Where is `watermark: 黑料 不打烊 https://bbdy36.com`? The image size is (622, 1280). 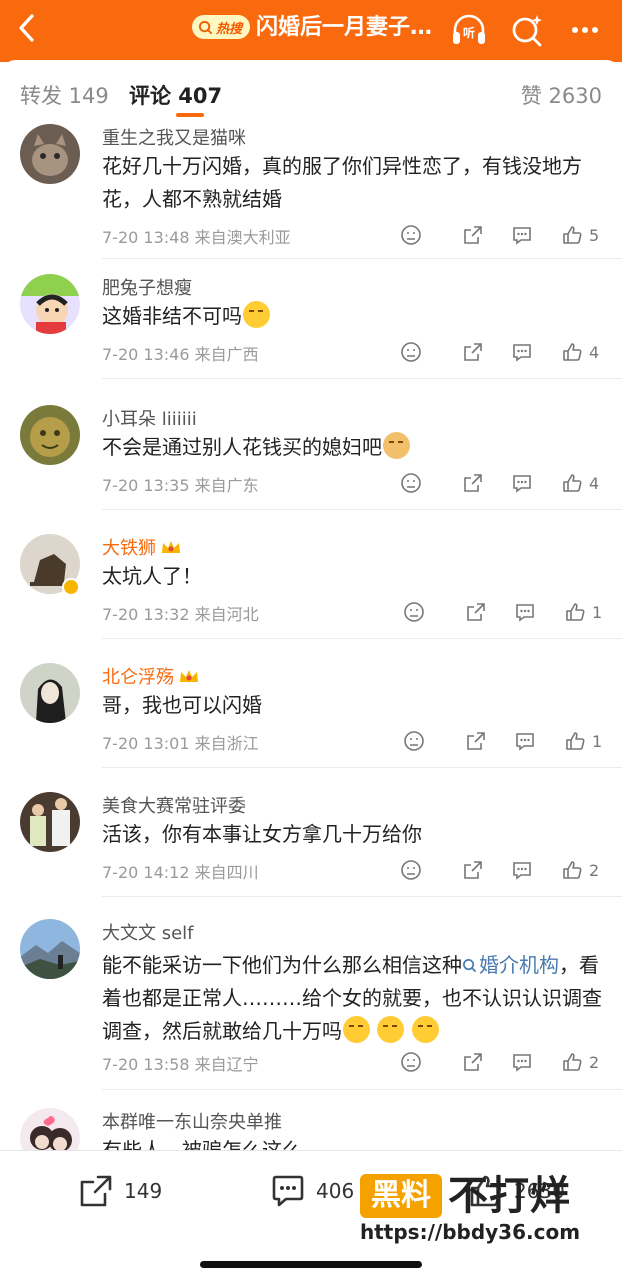
watermark: 黑料 不打烊 https://bbdy36.com is located at coordinates (491, 1210).